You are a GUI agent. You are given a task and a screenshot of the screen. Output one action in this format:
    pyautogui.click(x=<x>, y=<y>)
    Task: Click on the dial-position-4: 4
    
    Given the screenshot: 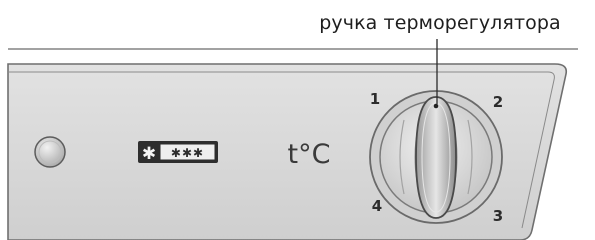 What is the action you would take?
    pyautogui.click(x=377, y=206)
    